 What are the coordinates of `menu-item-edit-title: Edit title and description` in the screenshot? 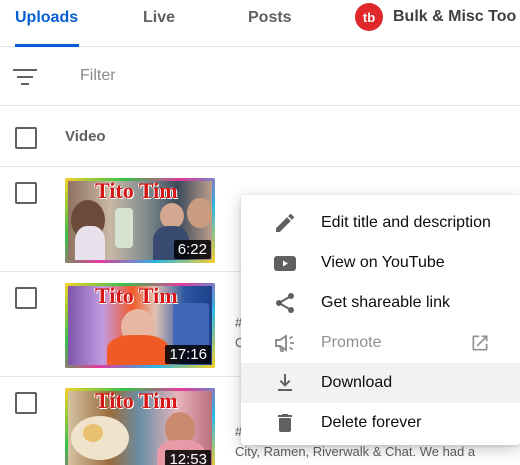 It's located at (380, 223).